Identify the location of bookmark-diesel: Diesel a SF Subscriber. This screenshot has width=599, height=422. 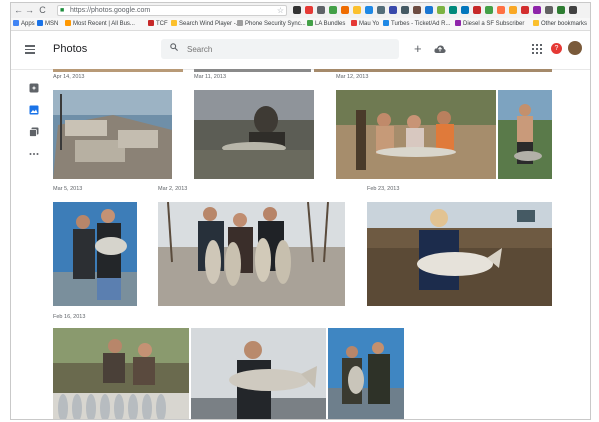
(489, 24).